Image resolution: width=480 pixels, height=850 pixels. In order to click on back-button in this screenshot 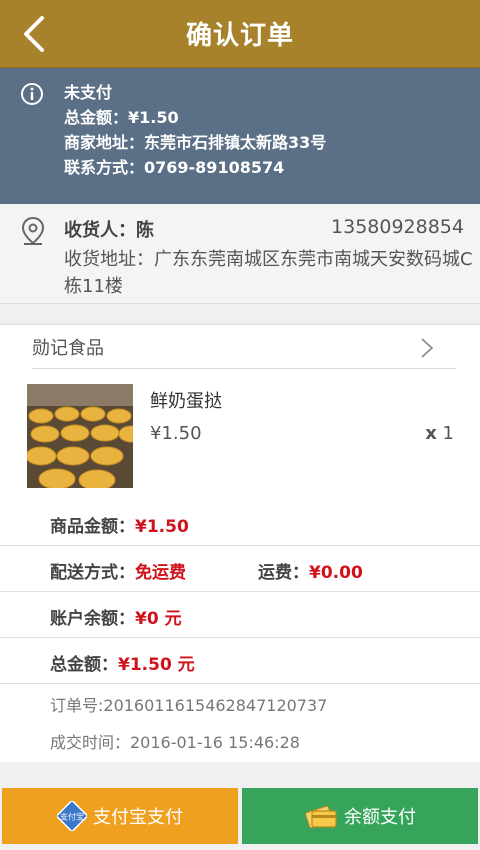, I will do `click(36, 34)`.